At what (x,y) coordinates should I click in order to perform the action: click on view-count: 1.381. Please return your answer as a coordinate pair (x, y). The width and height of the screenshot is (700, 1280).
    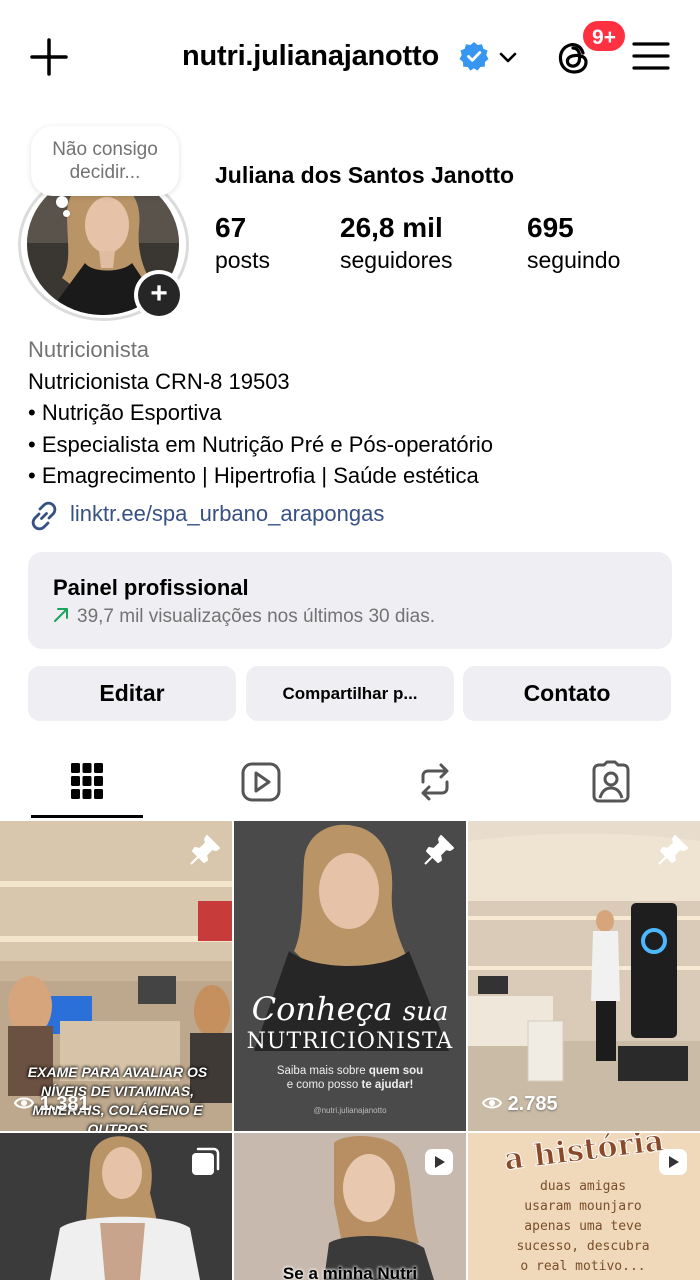
    Looking at the image, I should click on (51, 1104).